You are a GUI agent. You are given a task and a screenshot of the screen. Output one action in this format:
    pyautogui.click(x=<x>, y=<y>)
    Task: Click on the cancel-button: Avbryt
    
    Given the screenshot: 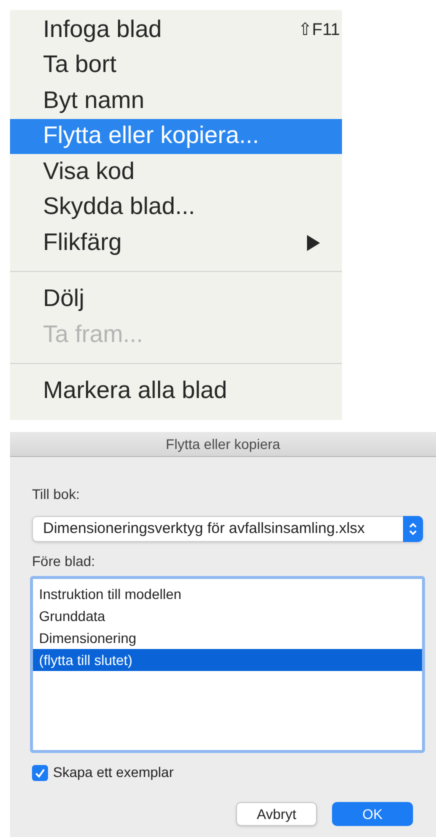 What is the action you would take?
    pyautogui.click(x=276, y=814)
    